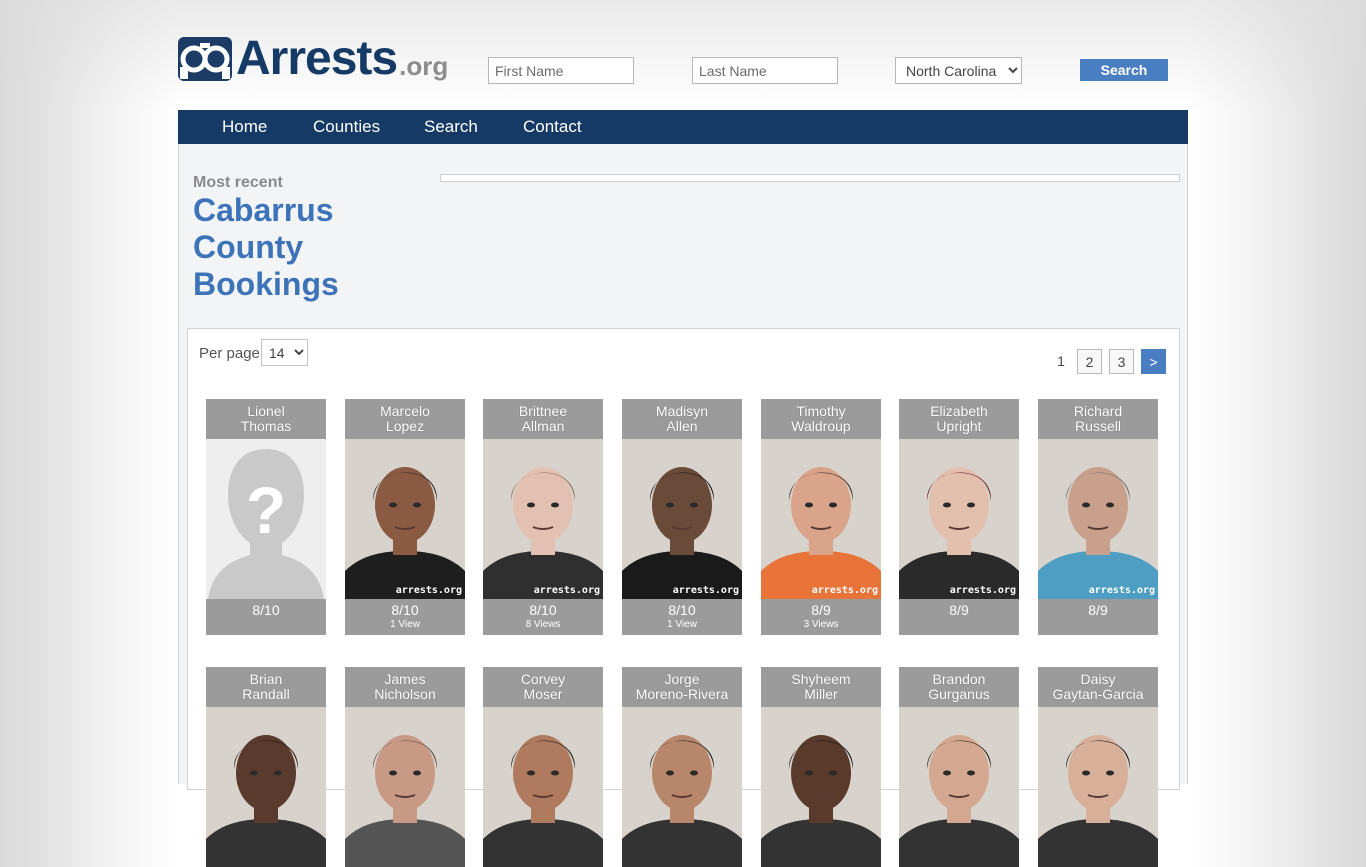  I want to click on first-name: Daisy, so click(1098, 679).